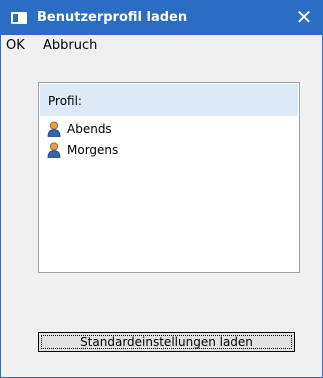 This screenshot has width=323, height=378. I want to click on menu-item-abbruch: Abbruch, so click(70, 45).